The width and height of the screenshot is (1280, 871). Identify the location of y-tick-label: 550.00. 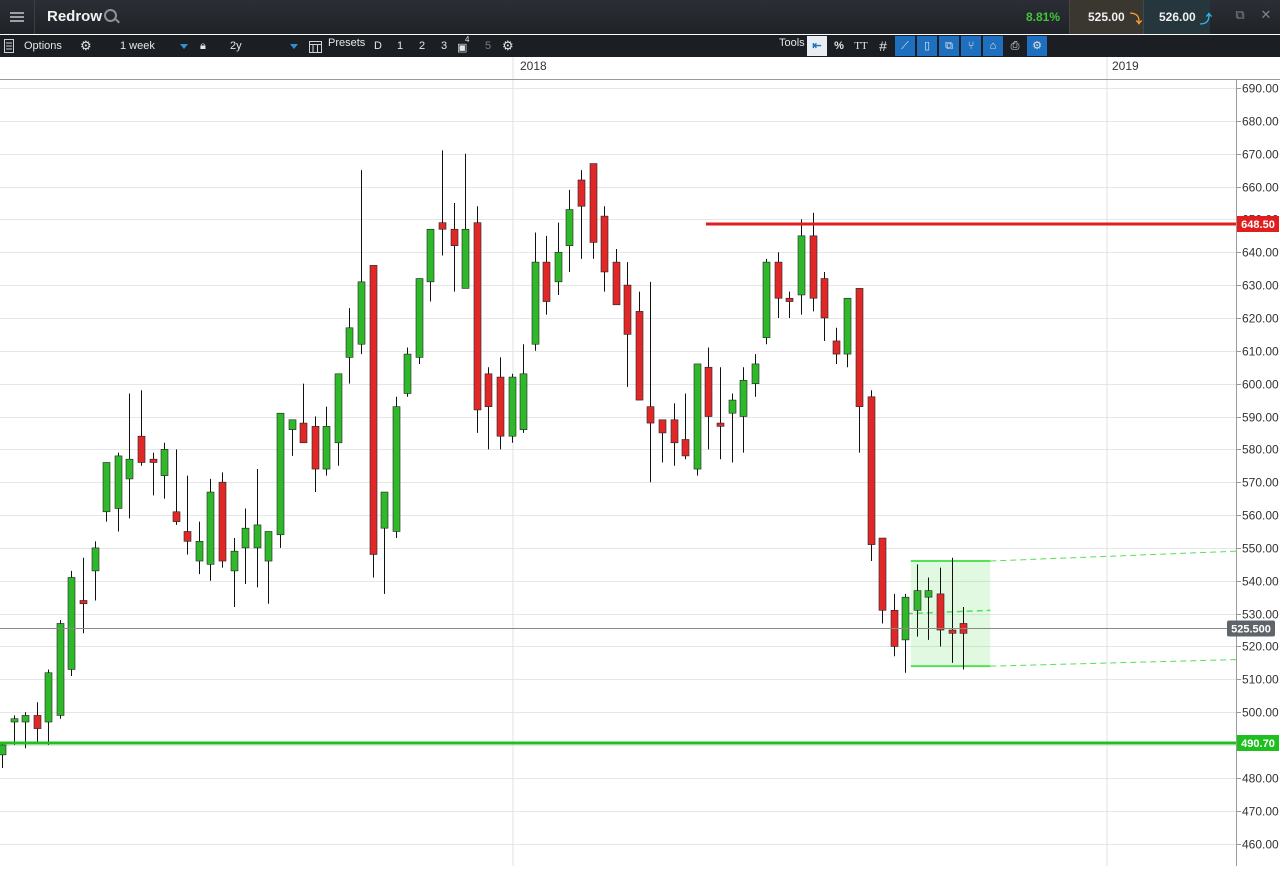
(1260, 549).